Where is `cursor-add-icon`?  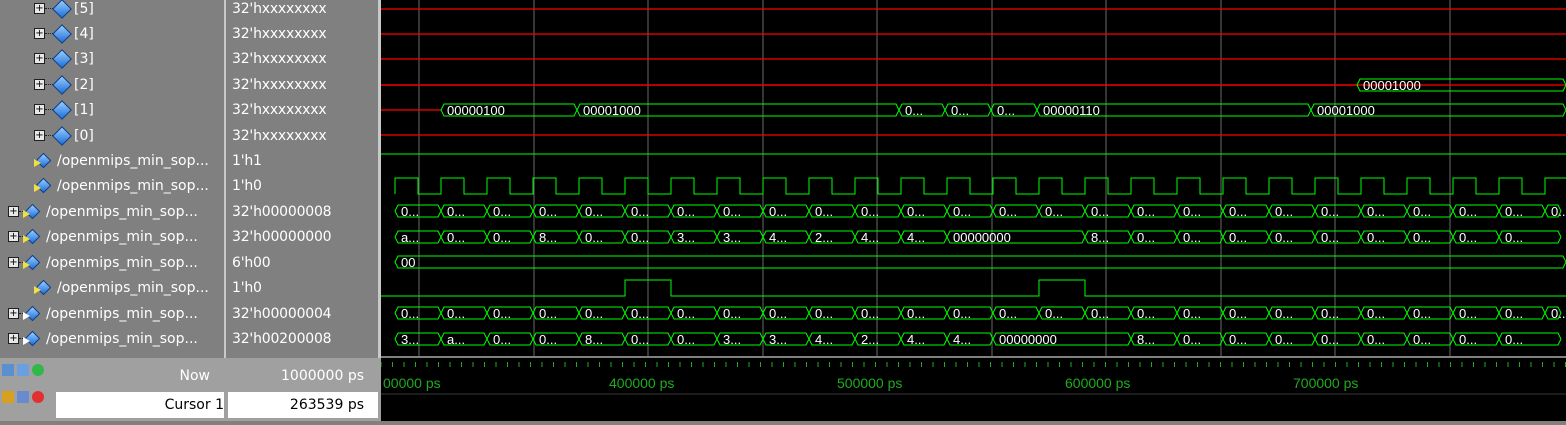
cursor-add-icon is located at coordinates (23, 370).